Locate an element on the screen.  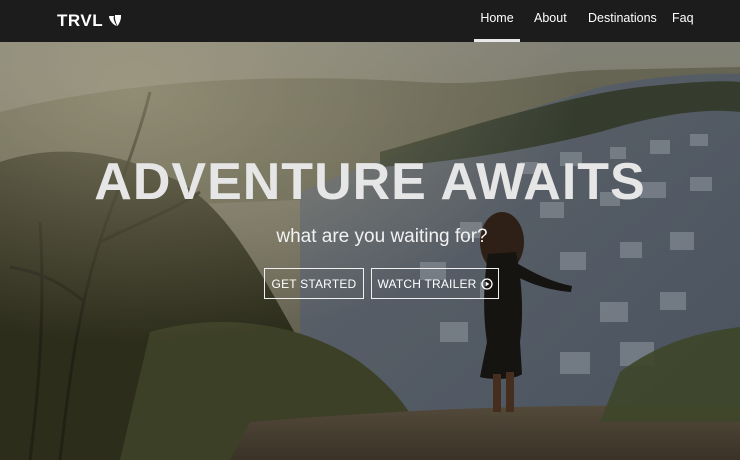
nav-link-faq: Faq is located at coordinates (683, 21).